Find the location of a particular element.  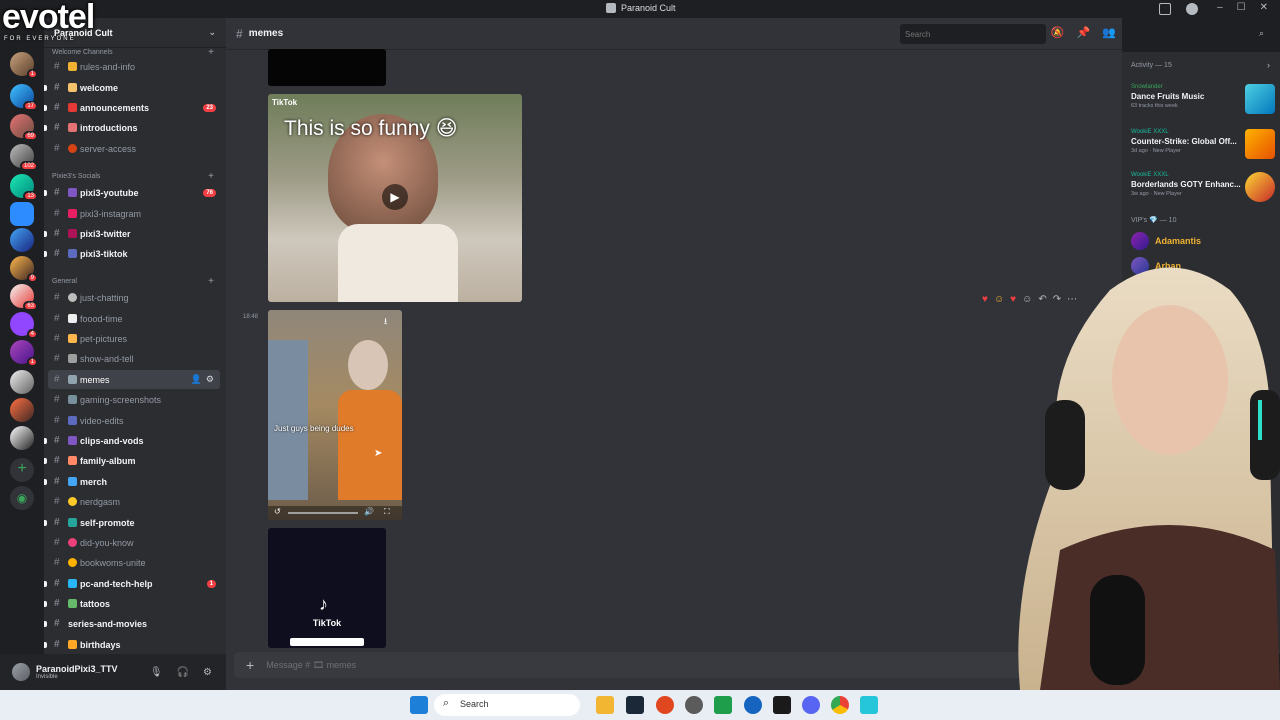

terminal-icon is located at coordinates (782, 705).